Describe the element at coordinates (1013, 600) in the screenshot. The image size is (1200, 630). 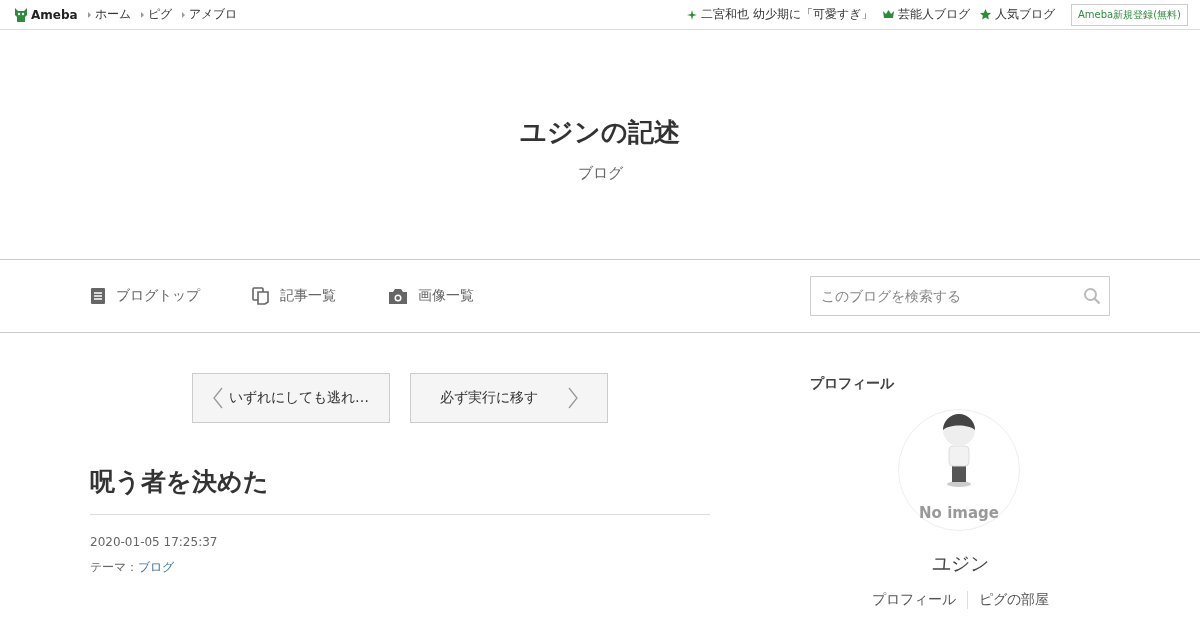
I see `profile-link: ピグの部屋` at that location.